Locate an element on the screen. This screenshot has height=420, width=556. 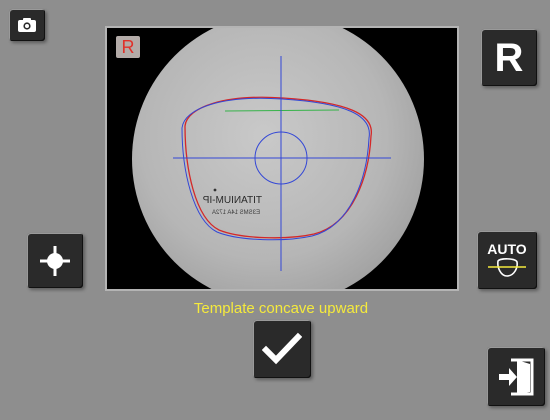
side-select-label: R is located at coordinates (509, 57).